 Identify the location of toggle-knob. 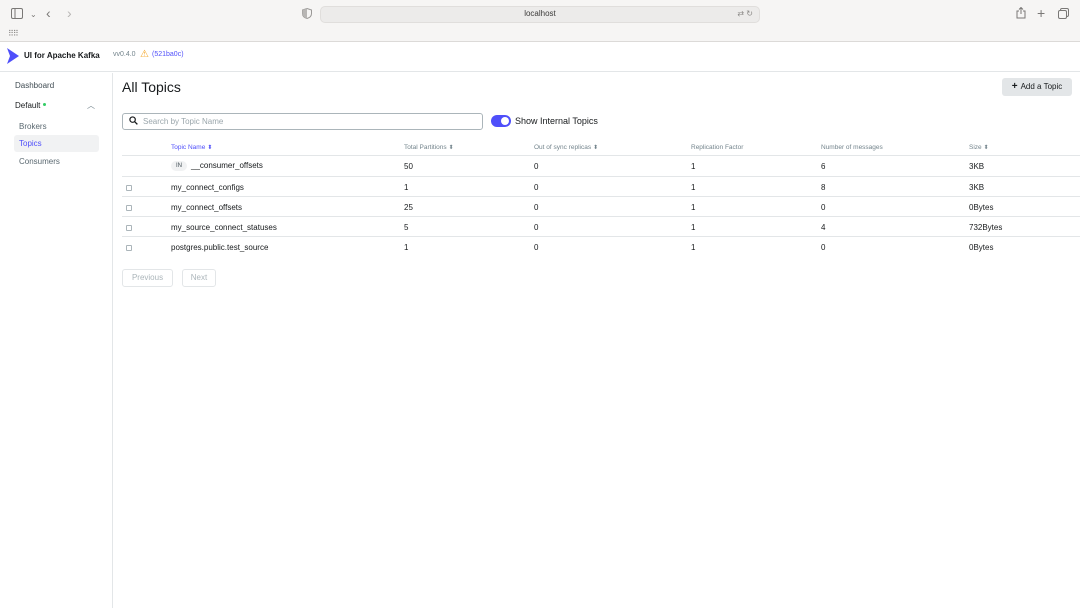
(505, 121).